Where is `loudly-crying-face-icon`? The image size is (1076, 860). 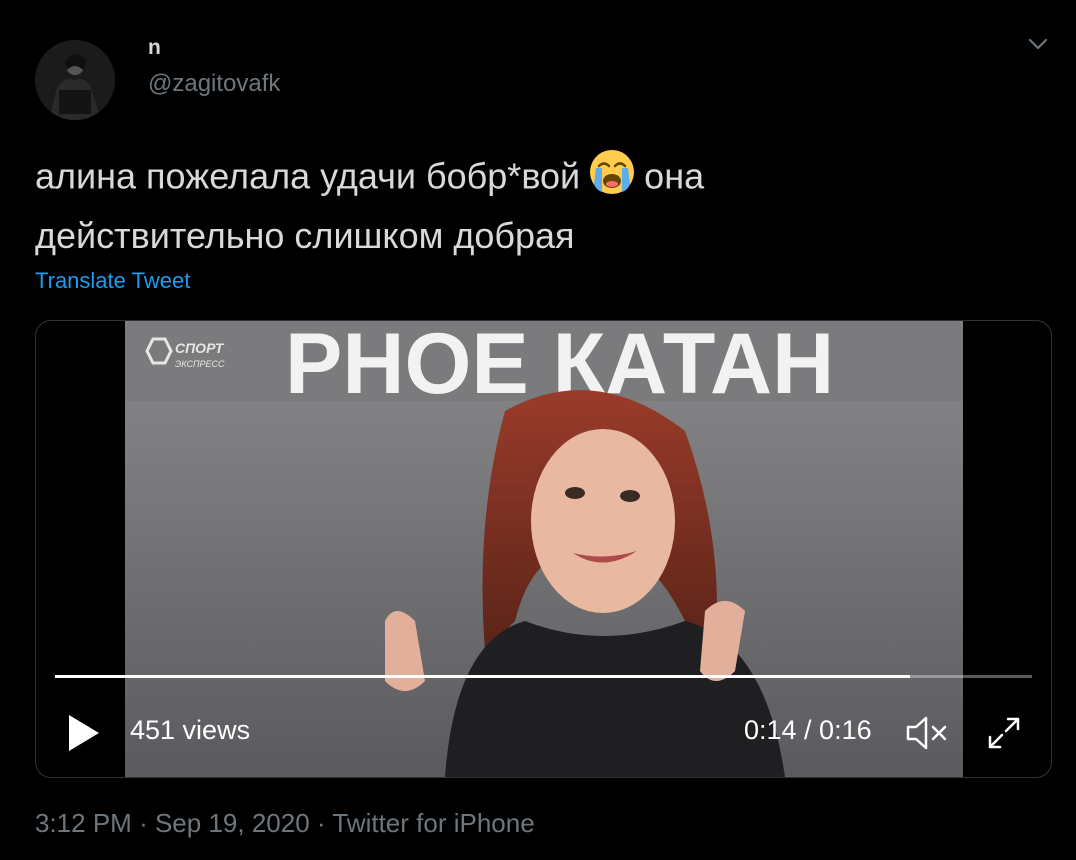
loudly-crying-face-icon is located at coordinates (612, 179).